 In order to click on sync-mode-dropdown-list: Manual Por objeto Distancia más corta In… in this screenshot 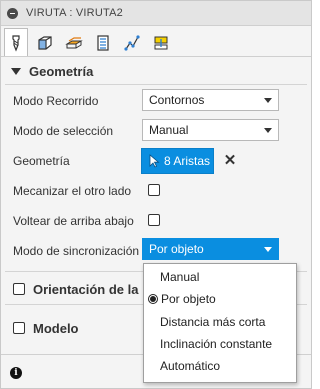, I will do `click(220, 323)`.